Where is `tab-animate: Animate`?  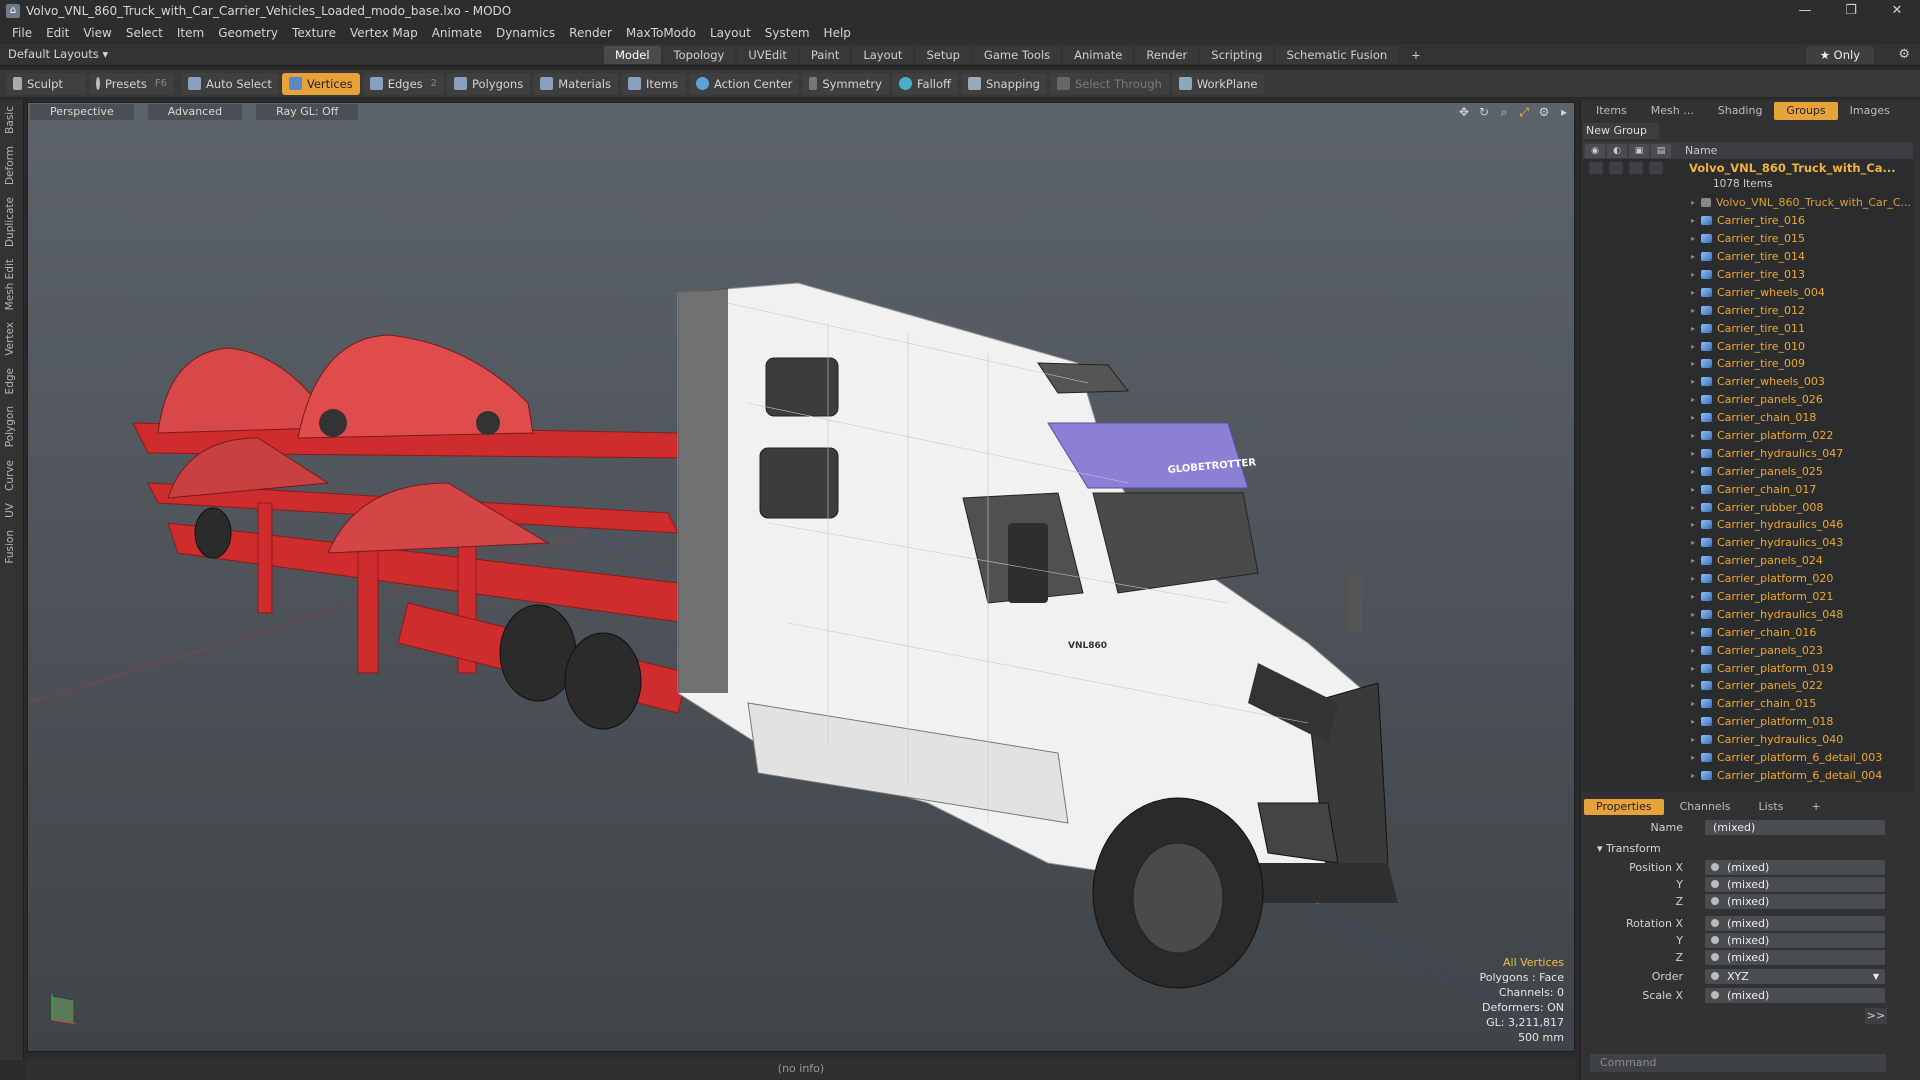
tab-animate: Animate is located at coordinates (1098, 55).